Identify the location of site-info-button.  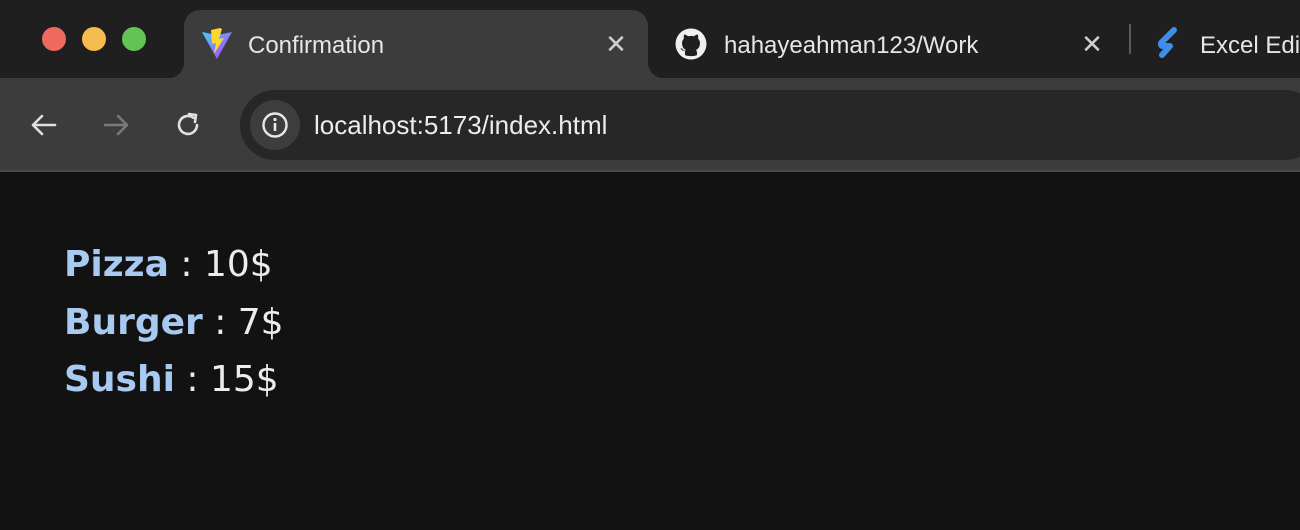
(275, 125).